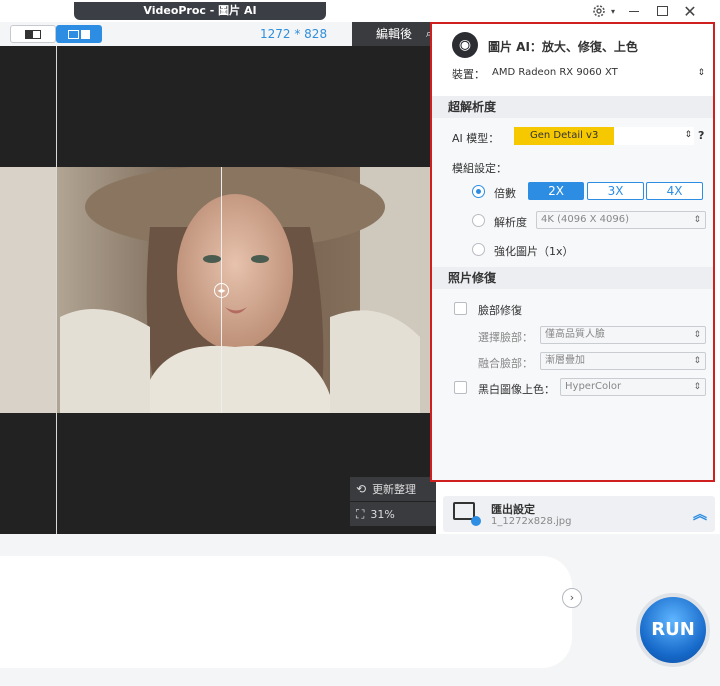  I want to click on export-settings-icon, so click(467, 514).